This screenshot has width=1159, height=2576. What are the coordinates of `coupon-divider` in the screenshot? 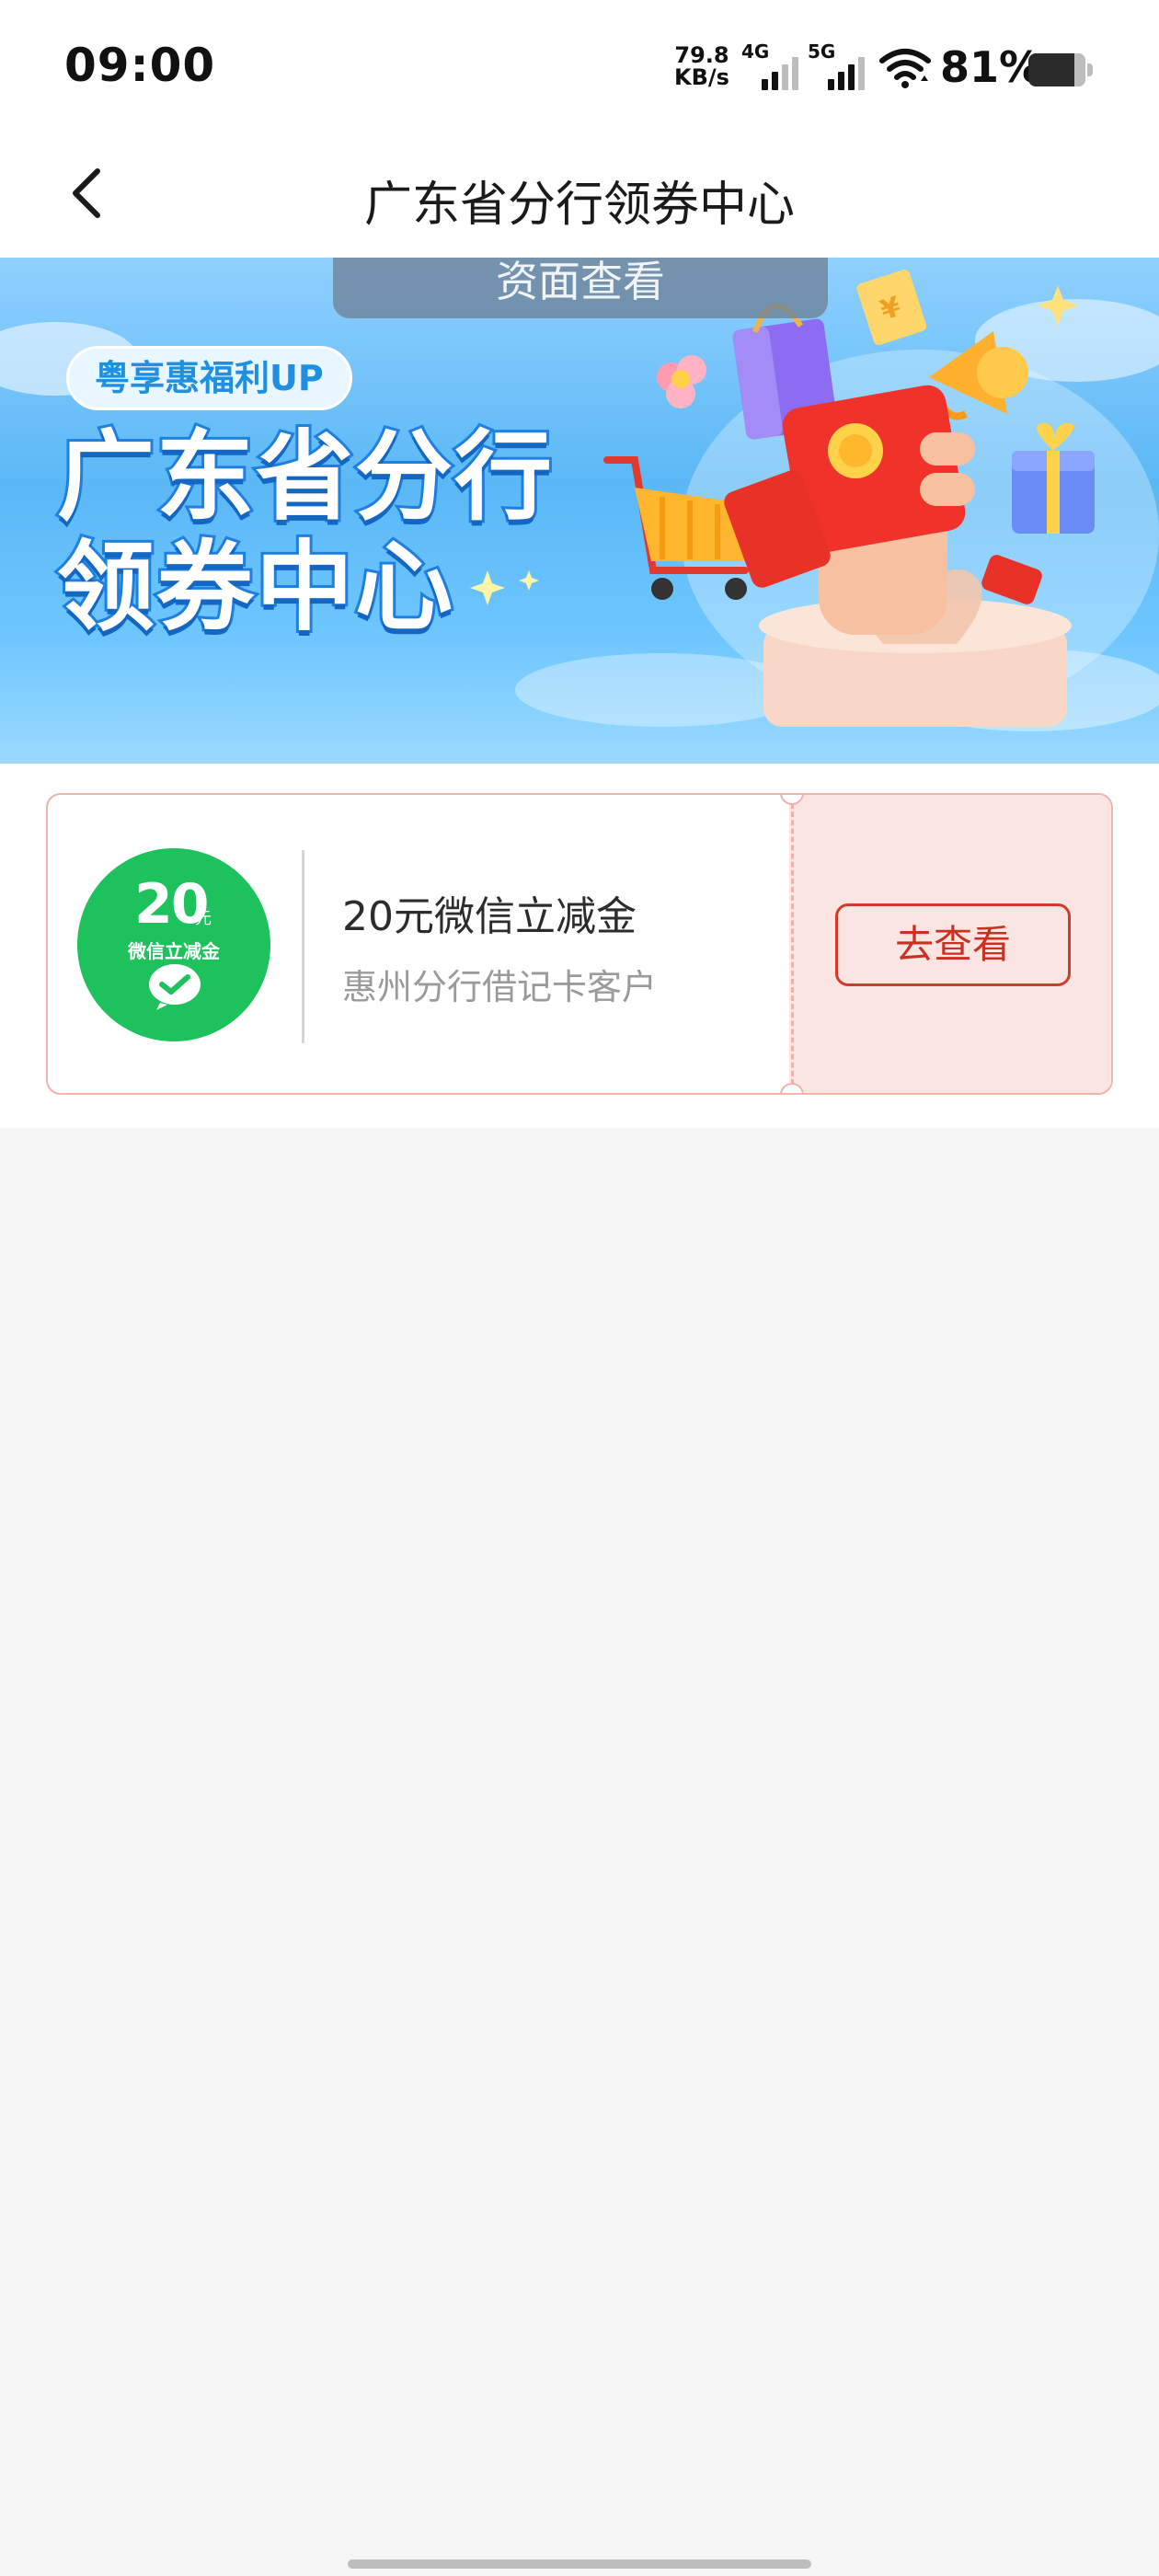 It's located at (303, 947).